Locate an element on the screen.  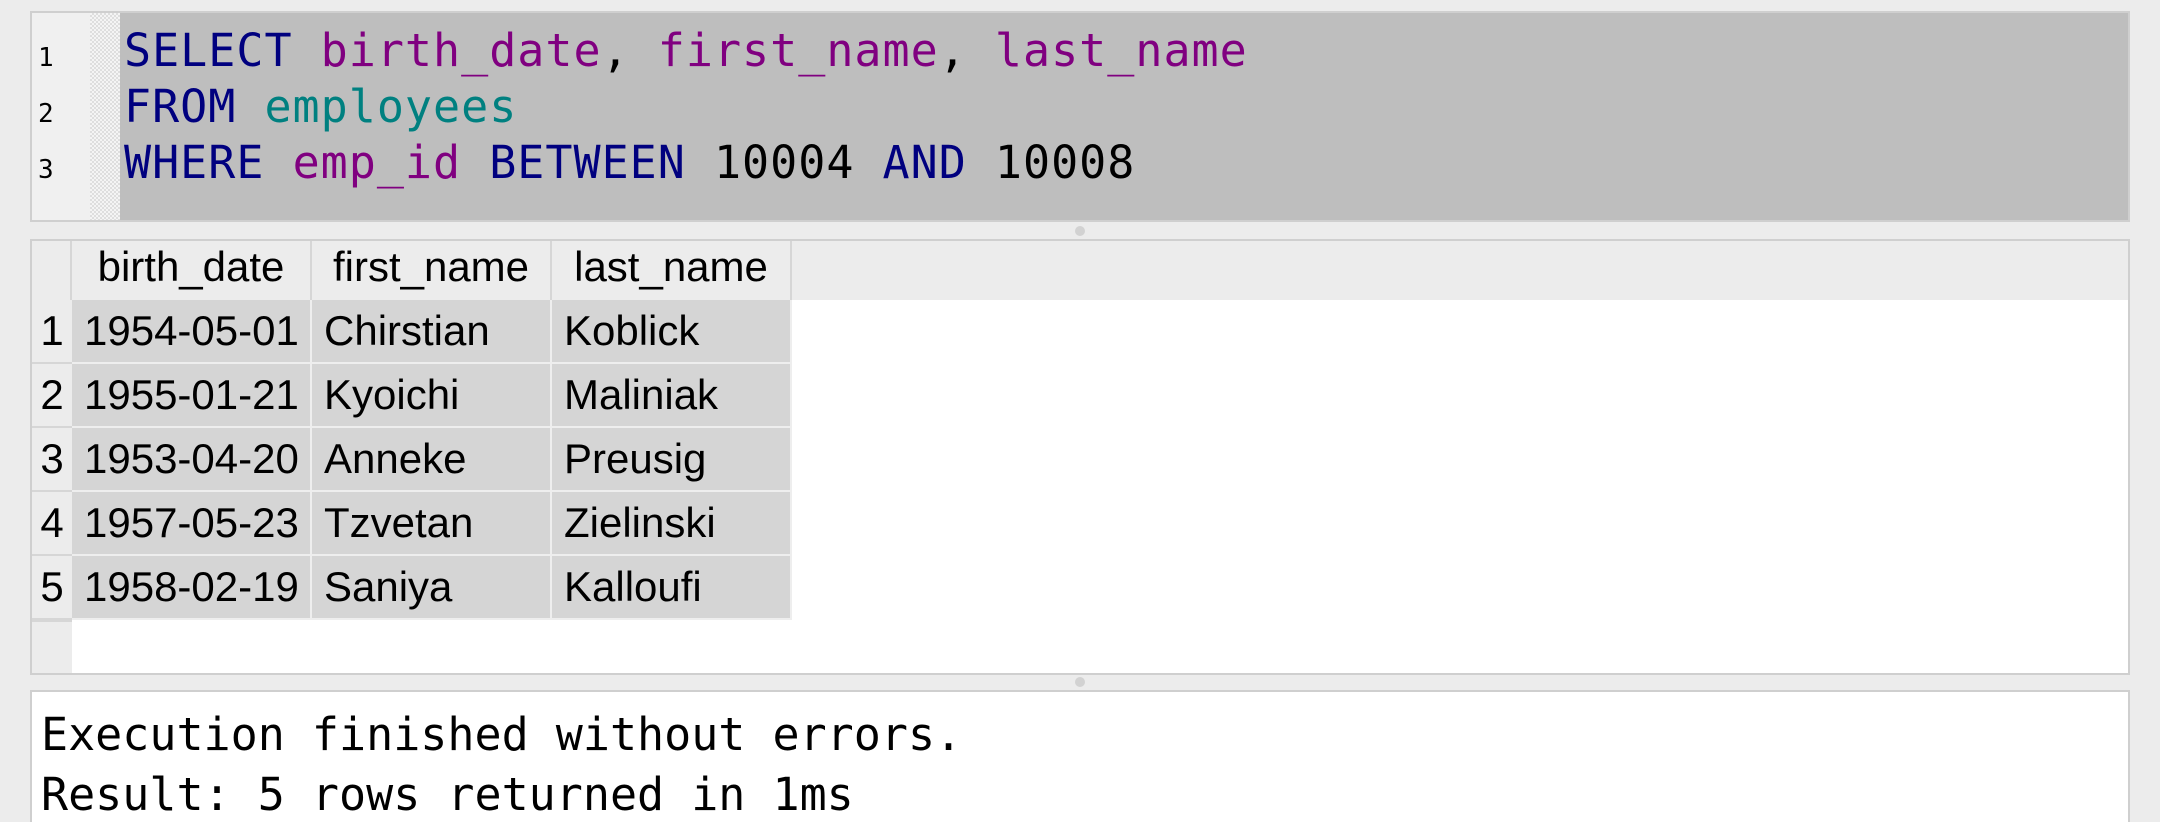
column-header-first-name: first_name is located at coordinates (432, 270).